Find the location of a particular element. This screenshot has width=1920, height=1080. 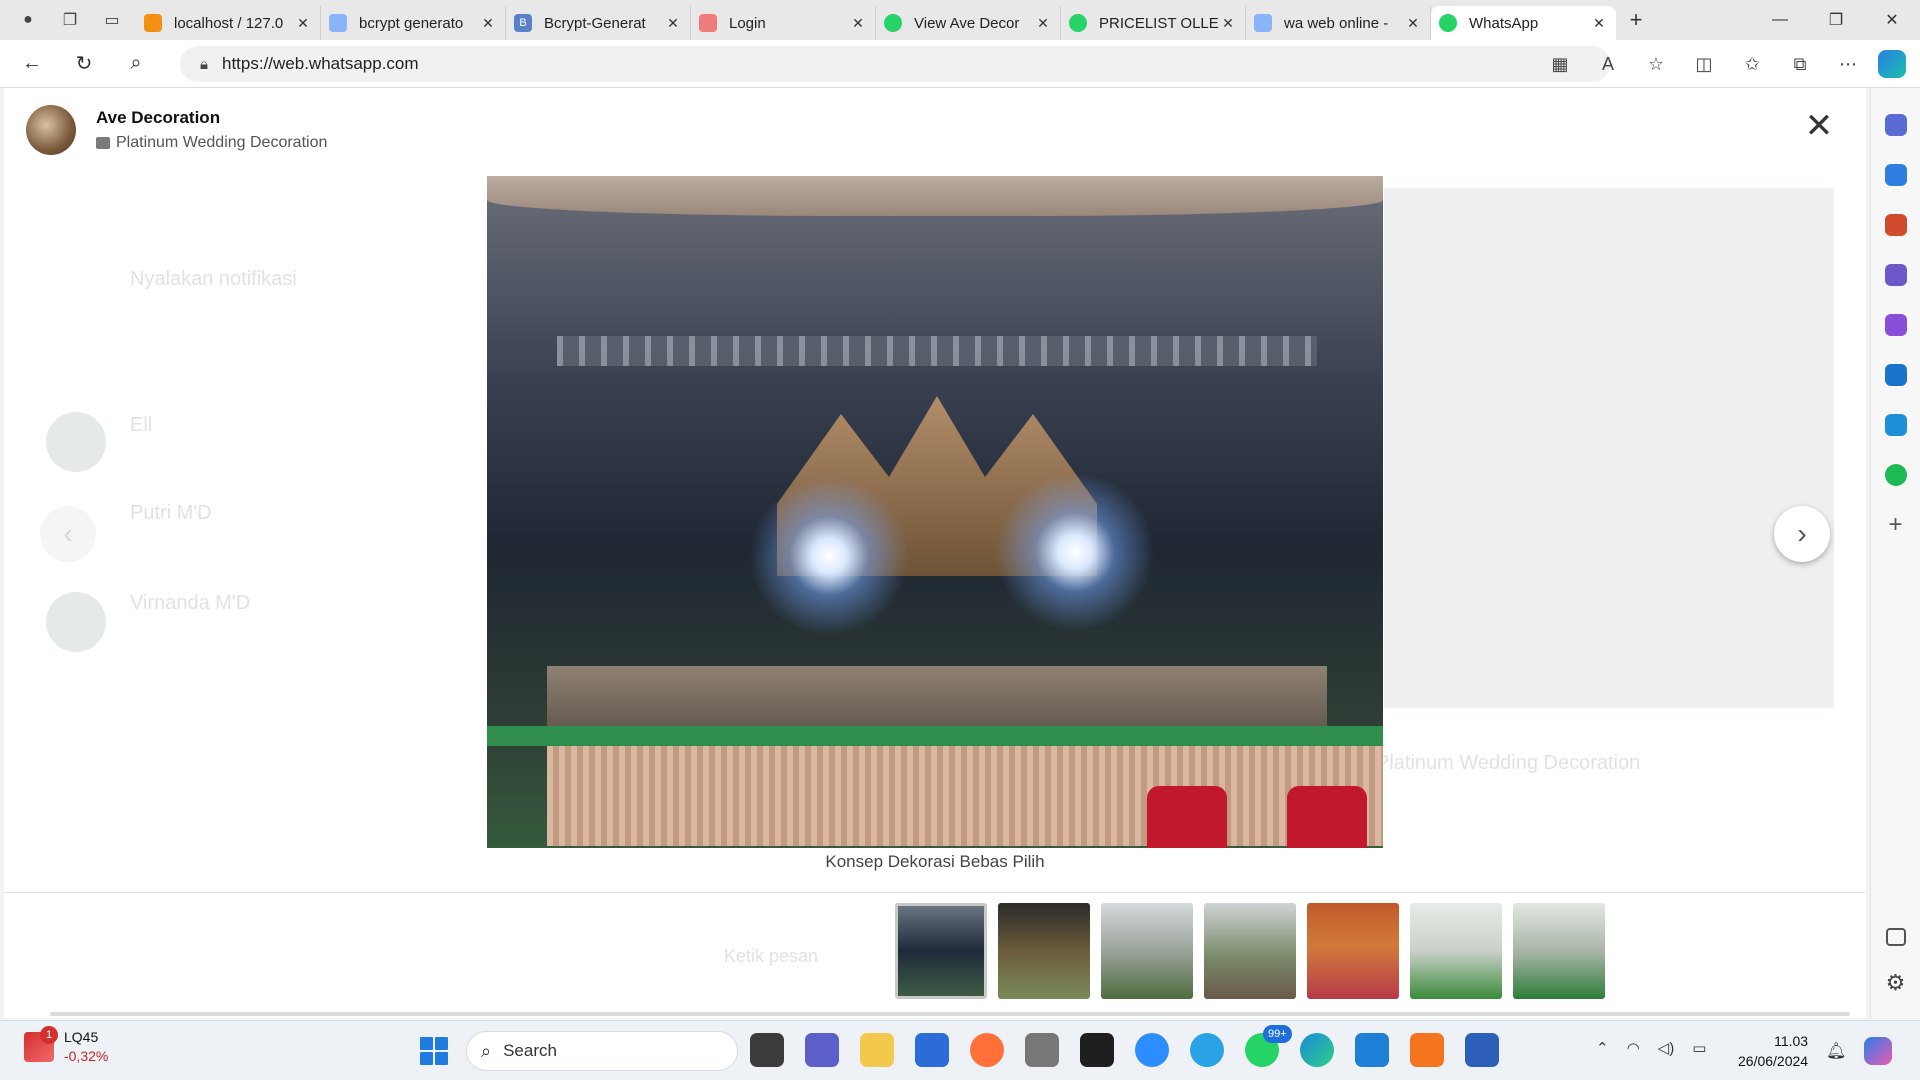

shopping-tag-icon is located at coordinates (1895, 175).